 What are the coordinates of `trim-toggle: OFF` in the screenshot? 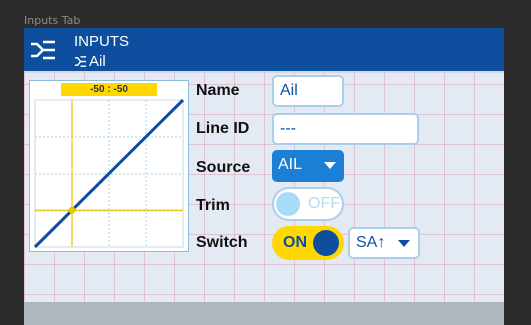 It's located at (308, 204).